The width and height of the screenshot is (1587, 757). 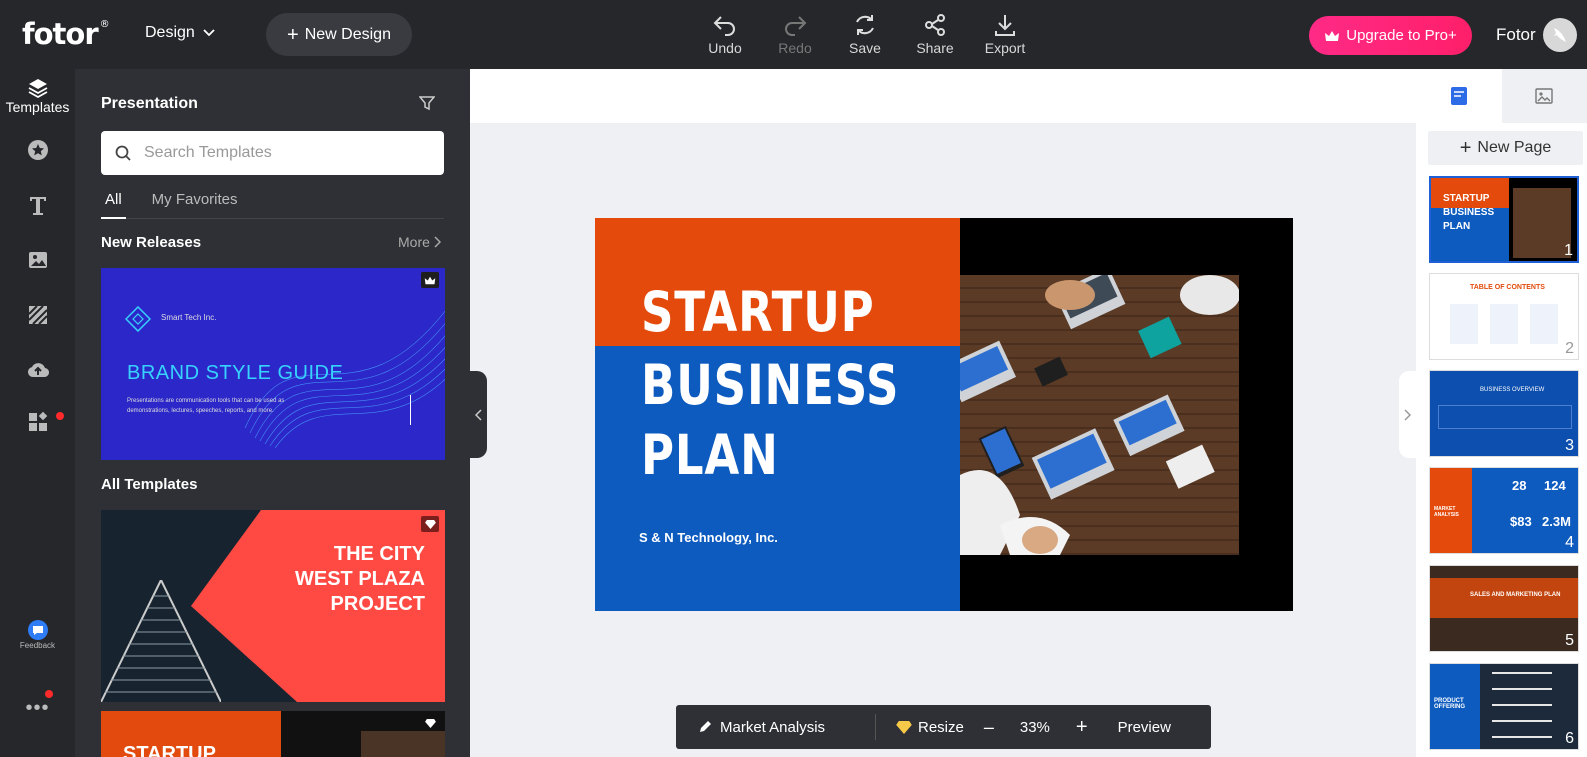 I want to click on new-releases-heading: New Releases, so click(x=151, y=242).